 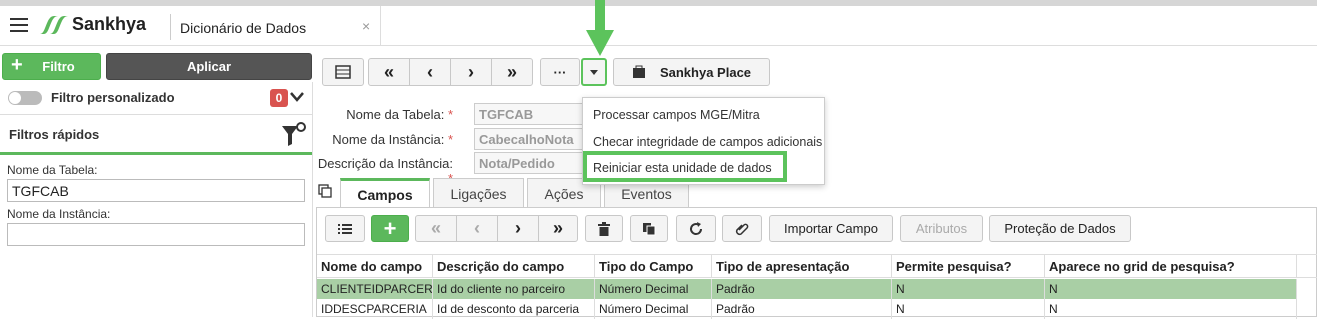 What do you see at coordinates (297, 97) in the screenshot?
I see `chevron-down-icon` at bounding box center [297, 97].